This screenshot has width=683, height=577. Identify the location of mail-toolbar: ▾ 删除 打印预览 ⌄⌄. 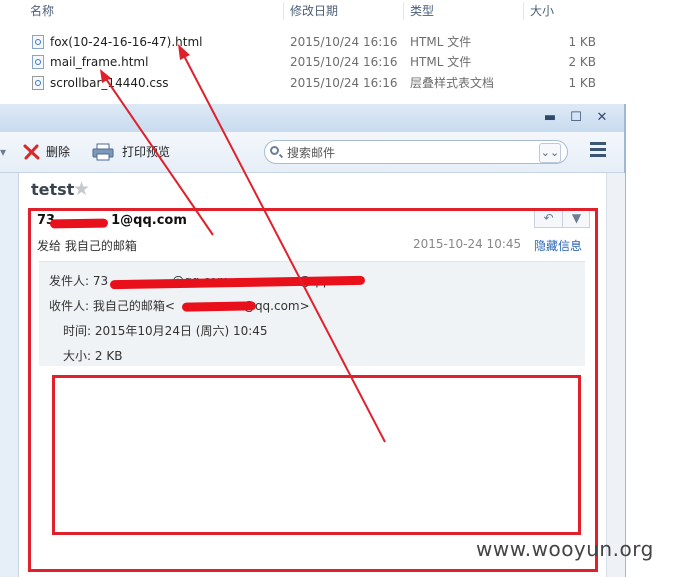
(312, 152).